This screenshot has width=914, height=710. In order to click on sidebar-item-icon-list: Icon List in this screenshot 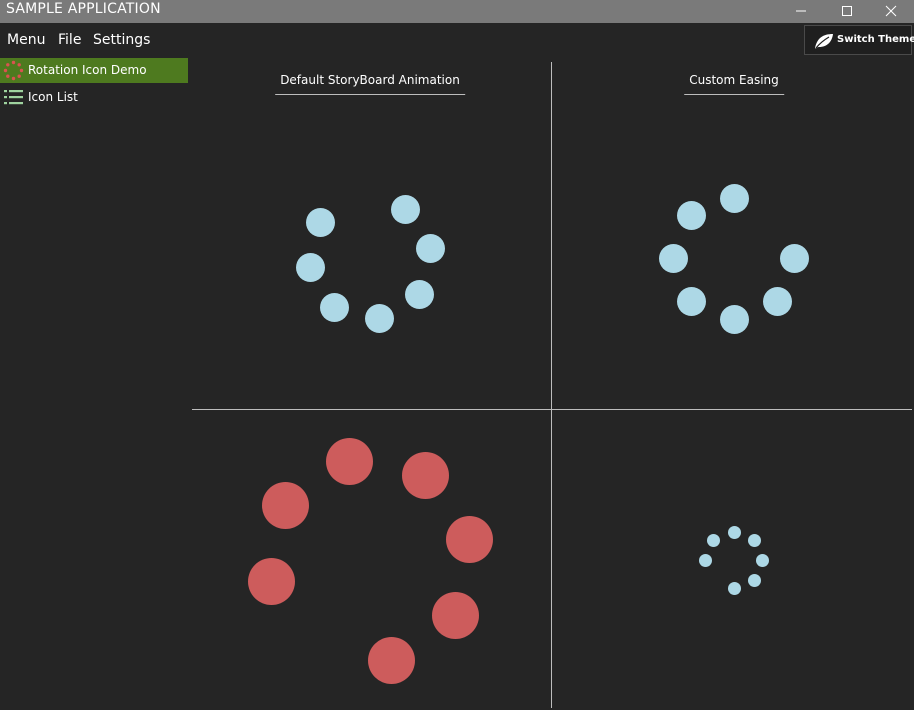, I will do `click(94, 97)`.